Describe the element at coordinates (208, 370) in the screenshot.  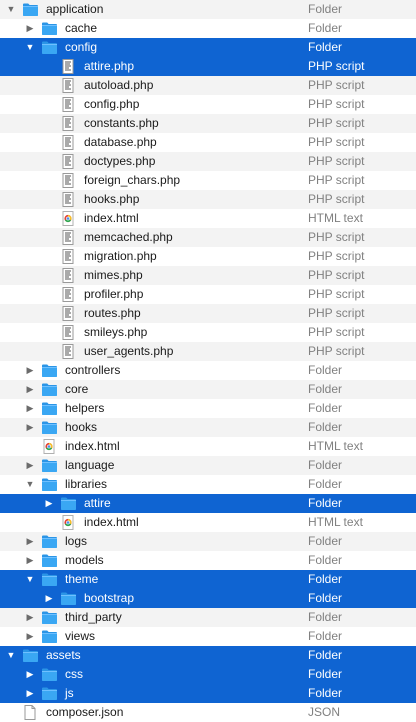
I see `list-row: ▶ controllers Folder` at that location.